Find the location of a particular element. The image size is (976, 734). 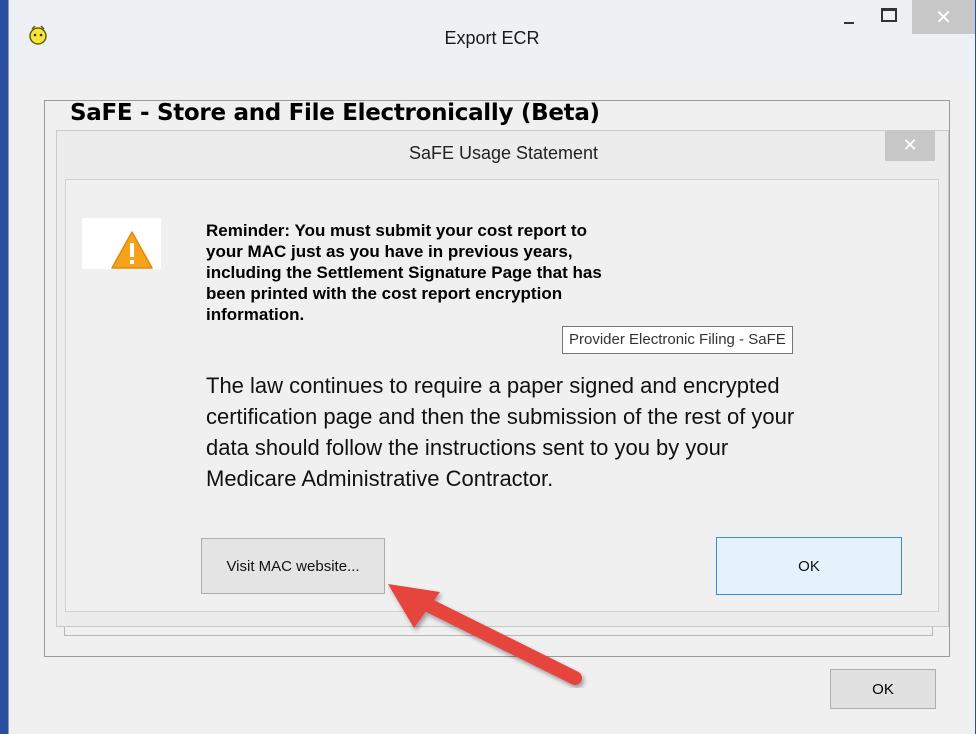

title-bar: Export ECR ✕ is located at coordinates (492, 39).